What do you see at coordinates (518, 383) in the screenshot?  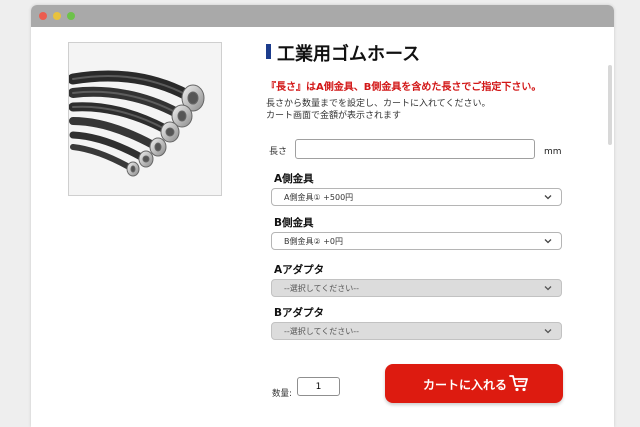 I see `cart-icon` at bounding box center [518, 383].